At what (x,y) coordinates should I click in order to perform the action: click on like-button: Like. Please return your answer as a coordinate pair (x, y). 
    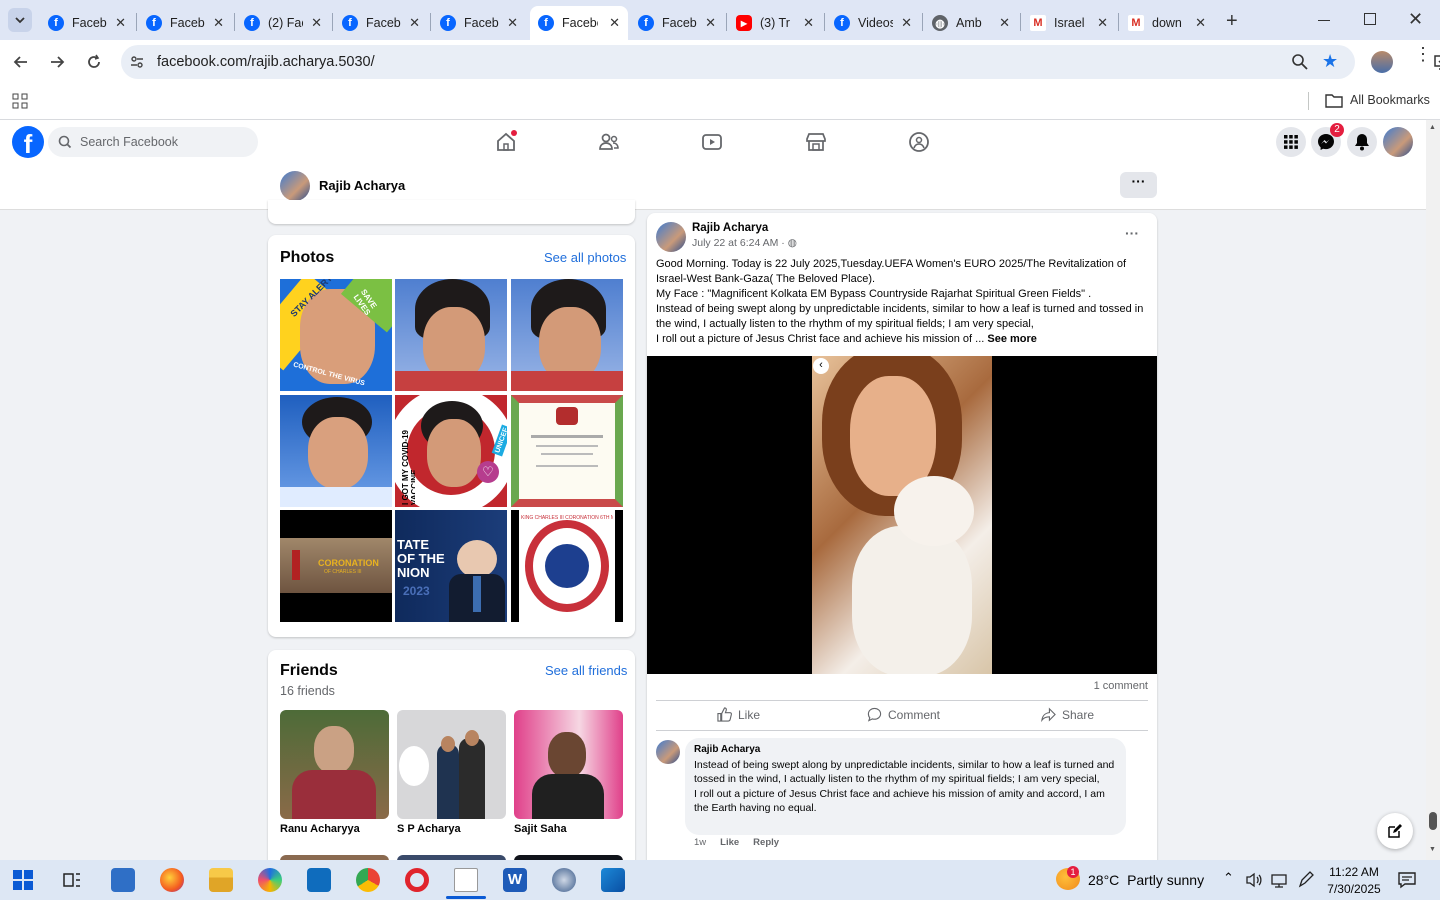
    Looking at the image, I should click on (738, 714).